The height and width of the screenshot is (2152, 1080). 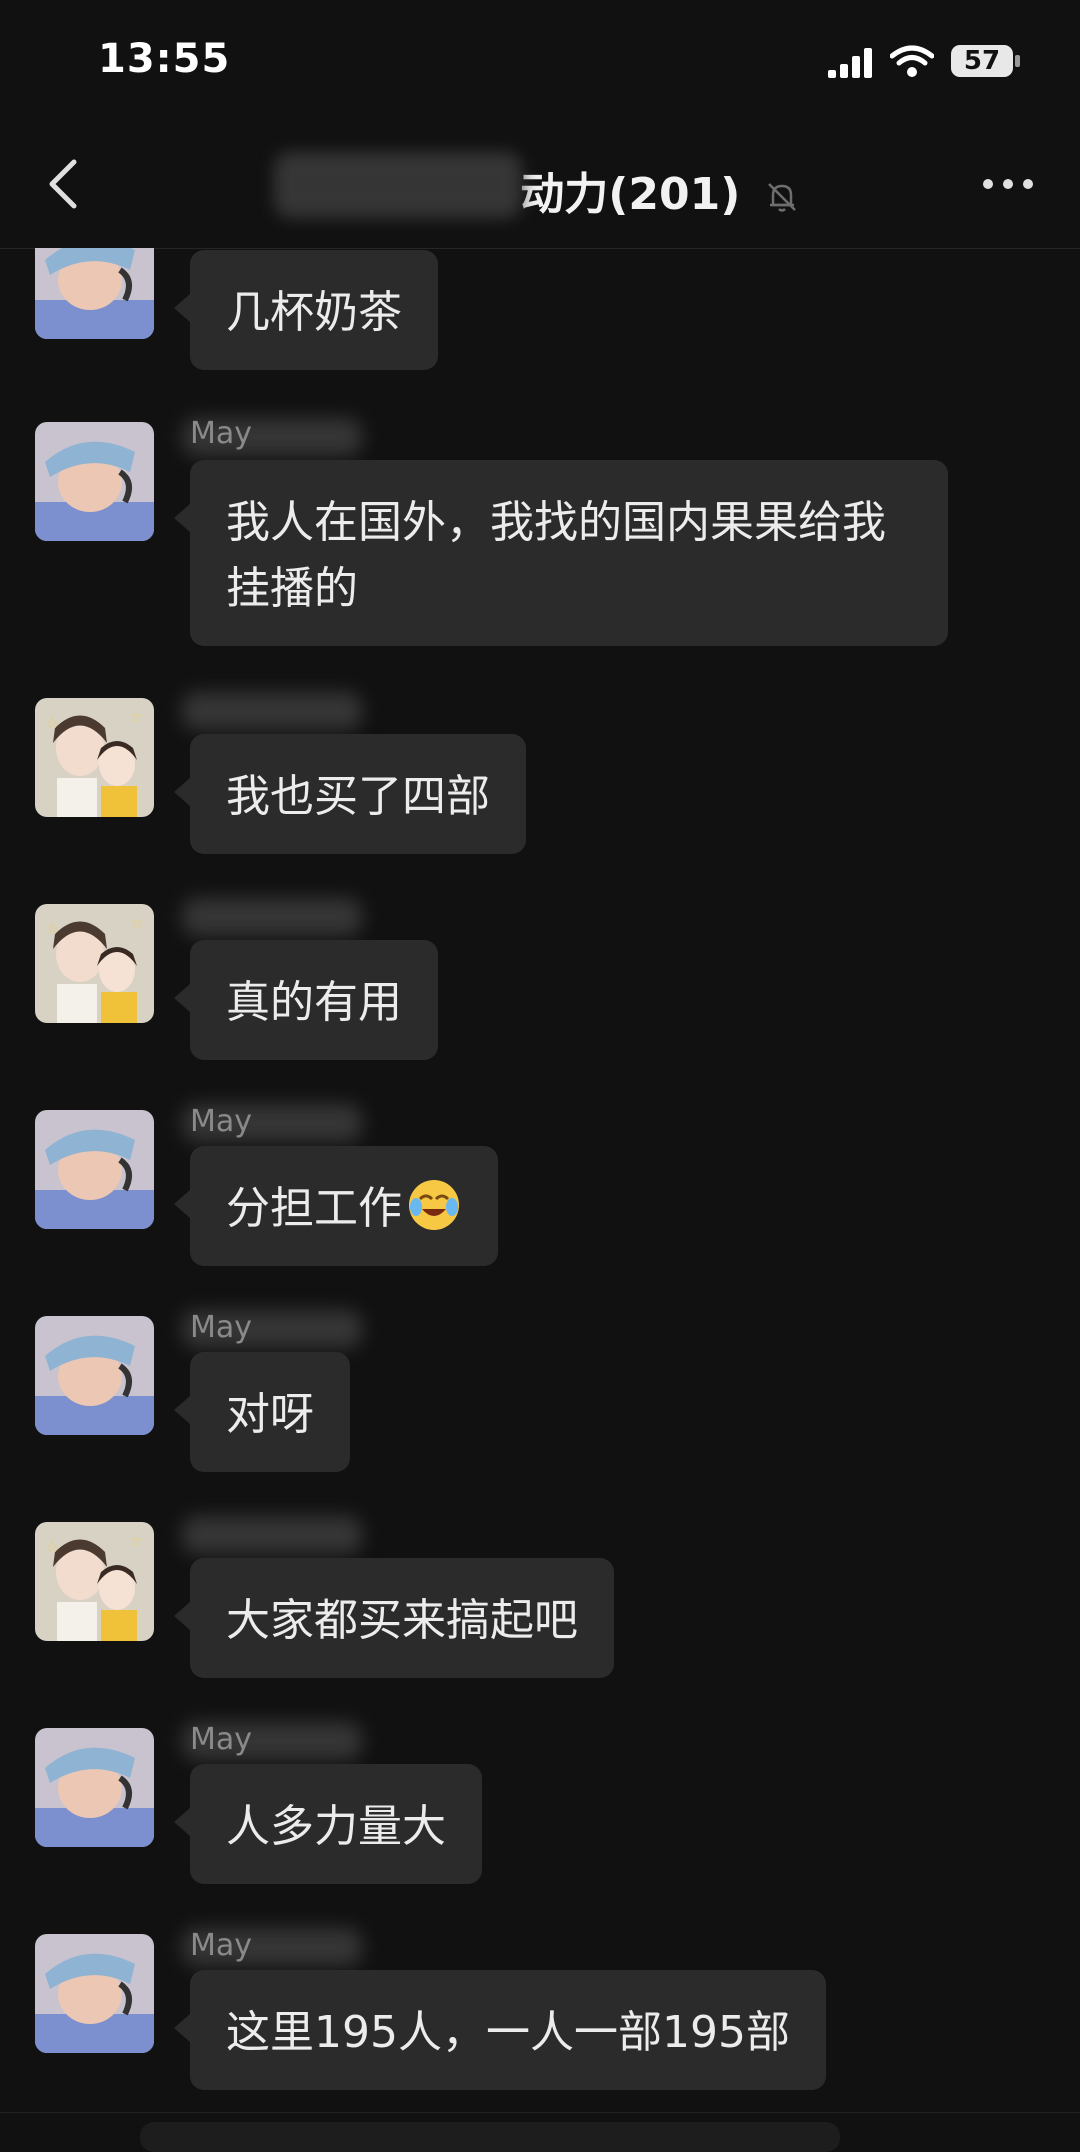 What do you see at coordinates (540, 2112) in the screenshot?
I see `input-divider` at bounding box center [540, 2112].